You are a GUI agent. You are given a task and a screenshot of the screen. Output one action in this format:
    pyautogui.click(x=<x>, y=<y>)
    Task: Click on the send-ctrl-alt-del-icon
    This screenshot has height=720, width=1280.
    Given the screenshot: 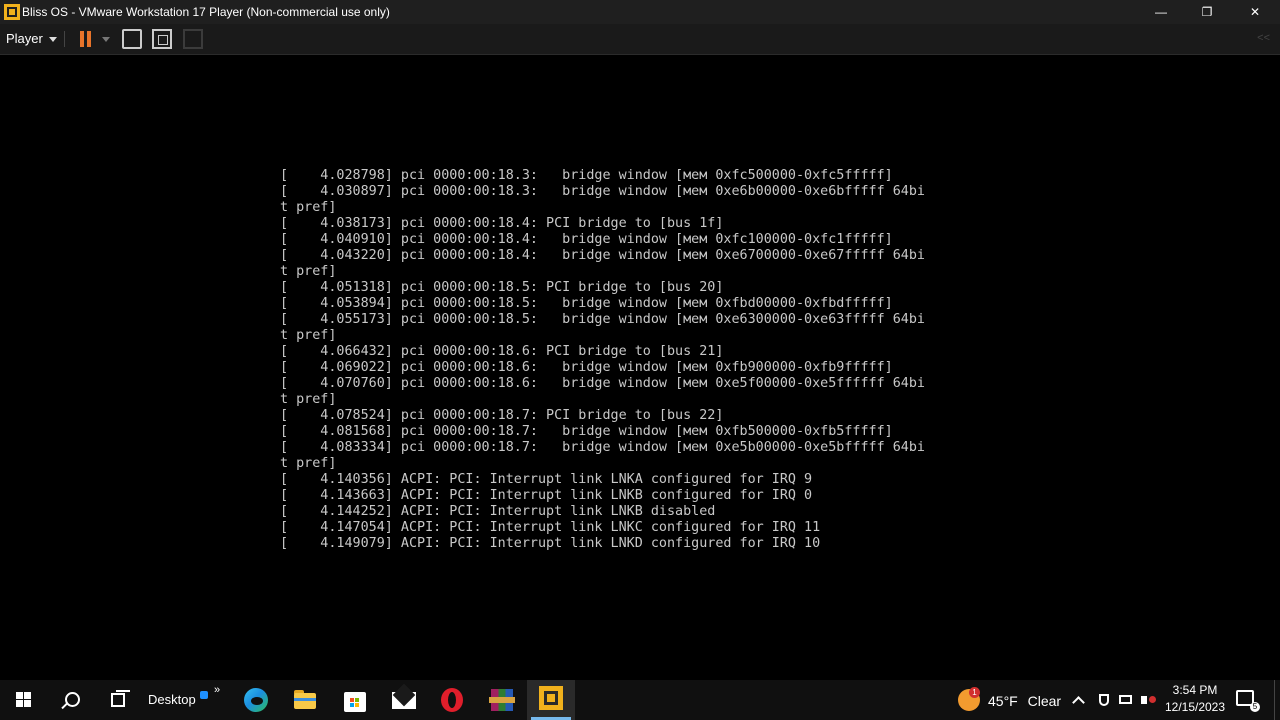 What is the action you would take?
    pyautogui.click(x=132, y=39)
    